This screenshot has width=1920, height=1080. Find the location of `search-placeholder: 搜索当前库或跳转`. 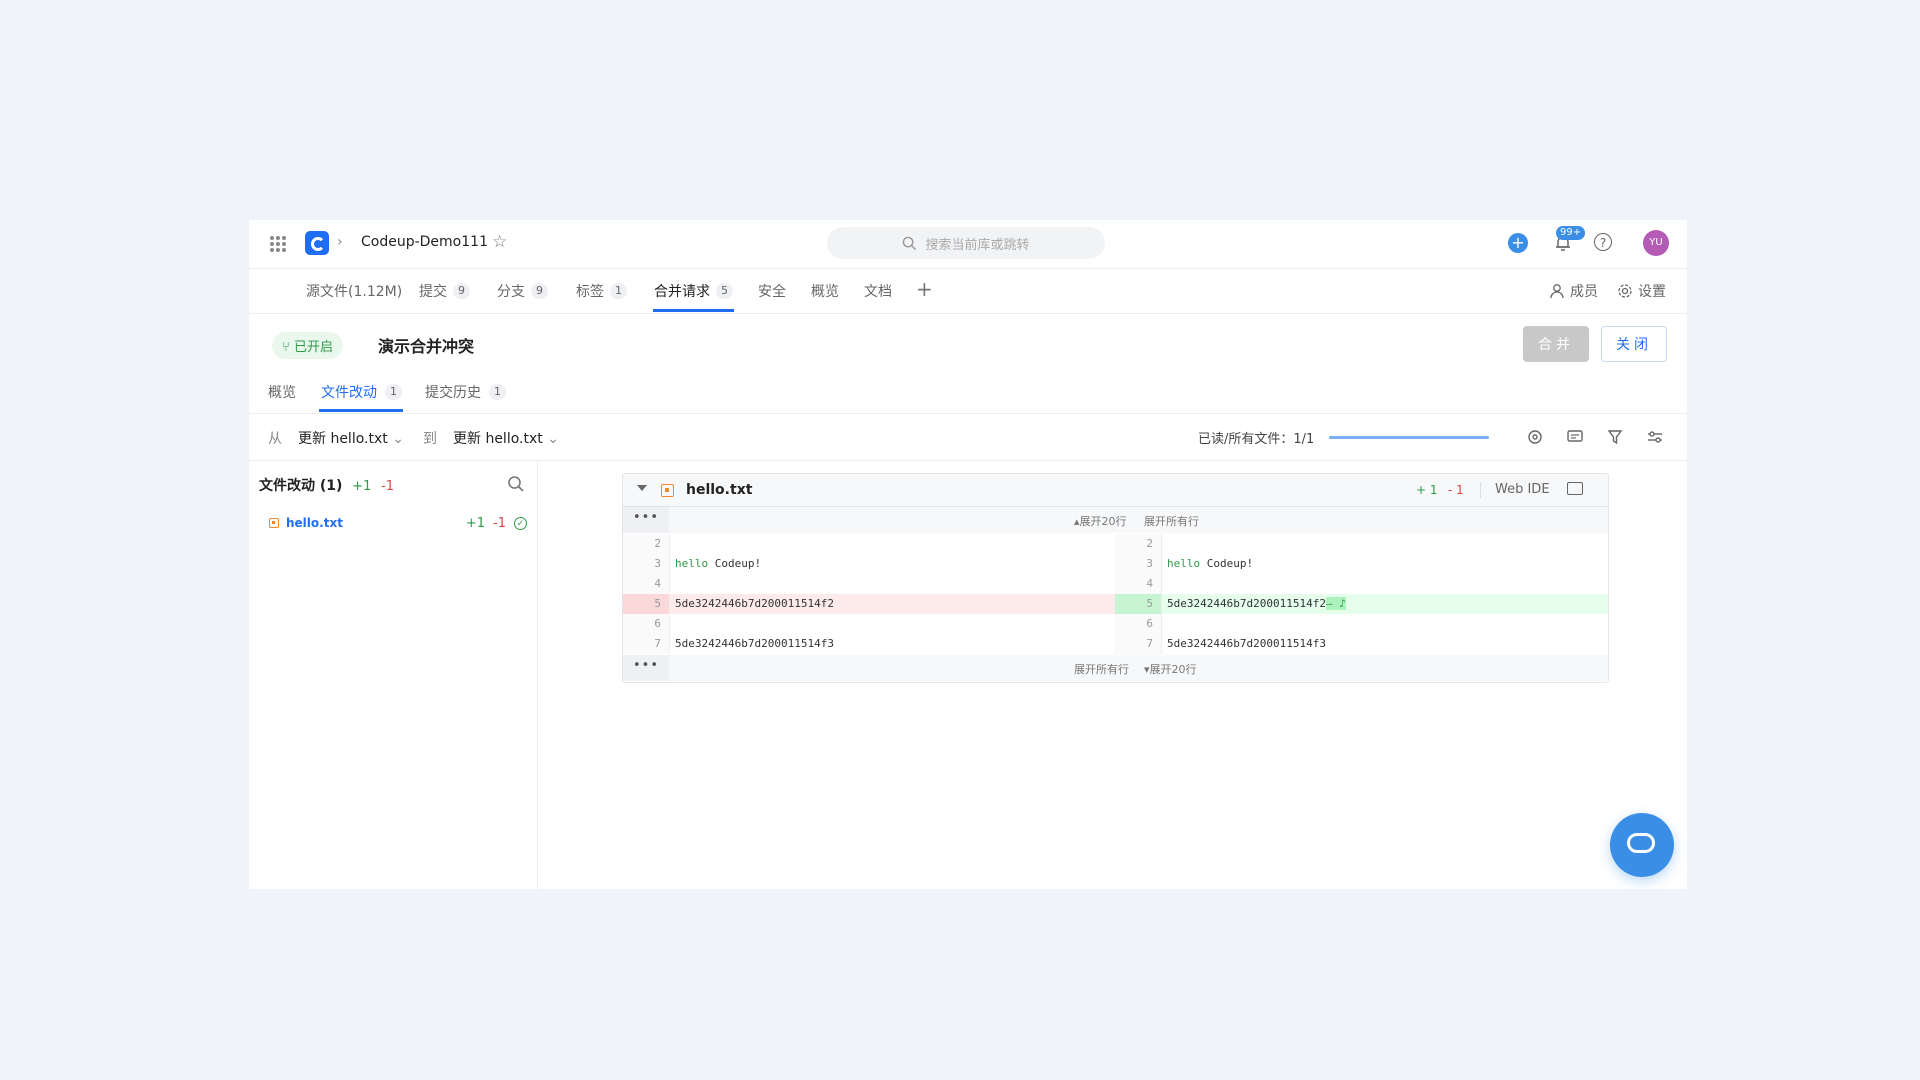

search-placeholder: 搜索当前库或跳转 is located at coordinates (977, 245).